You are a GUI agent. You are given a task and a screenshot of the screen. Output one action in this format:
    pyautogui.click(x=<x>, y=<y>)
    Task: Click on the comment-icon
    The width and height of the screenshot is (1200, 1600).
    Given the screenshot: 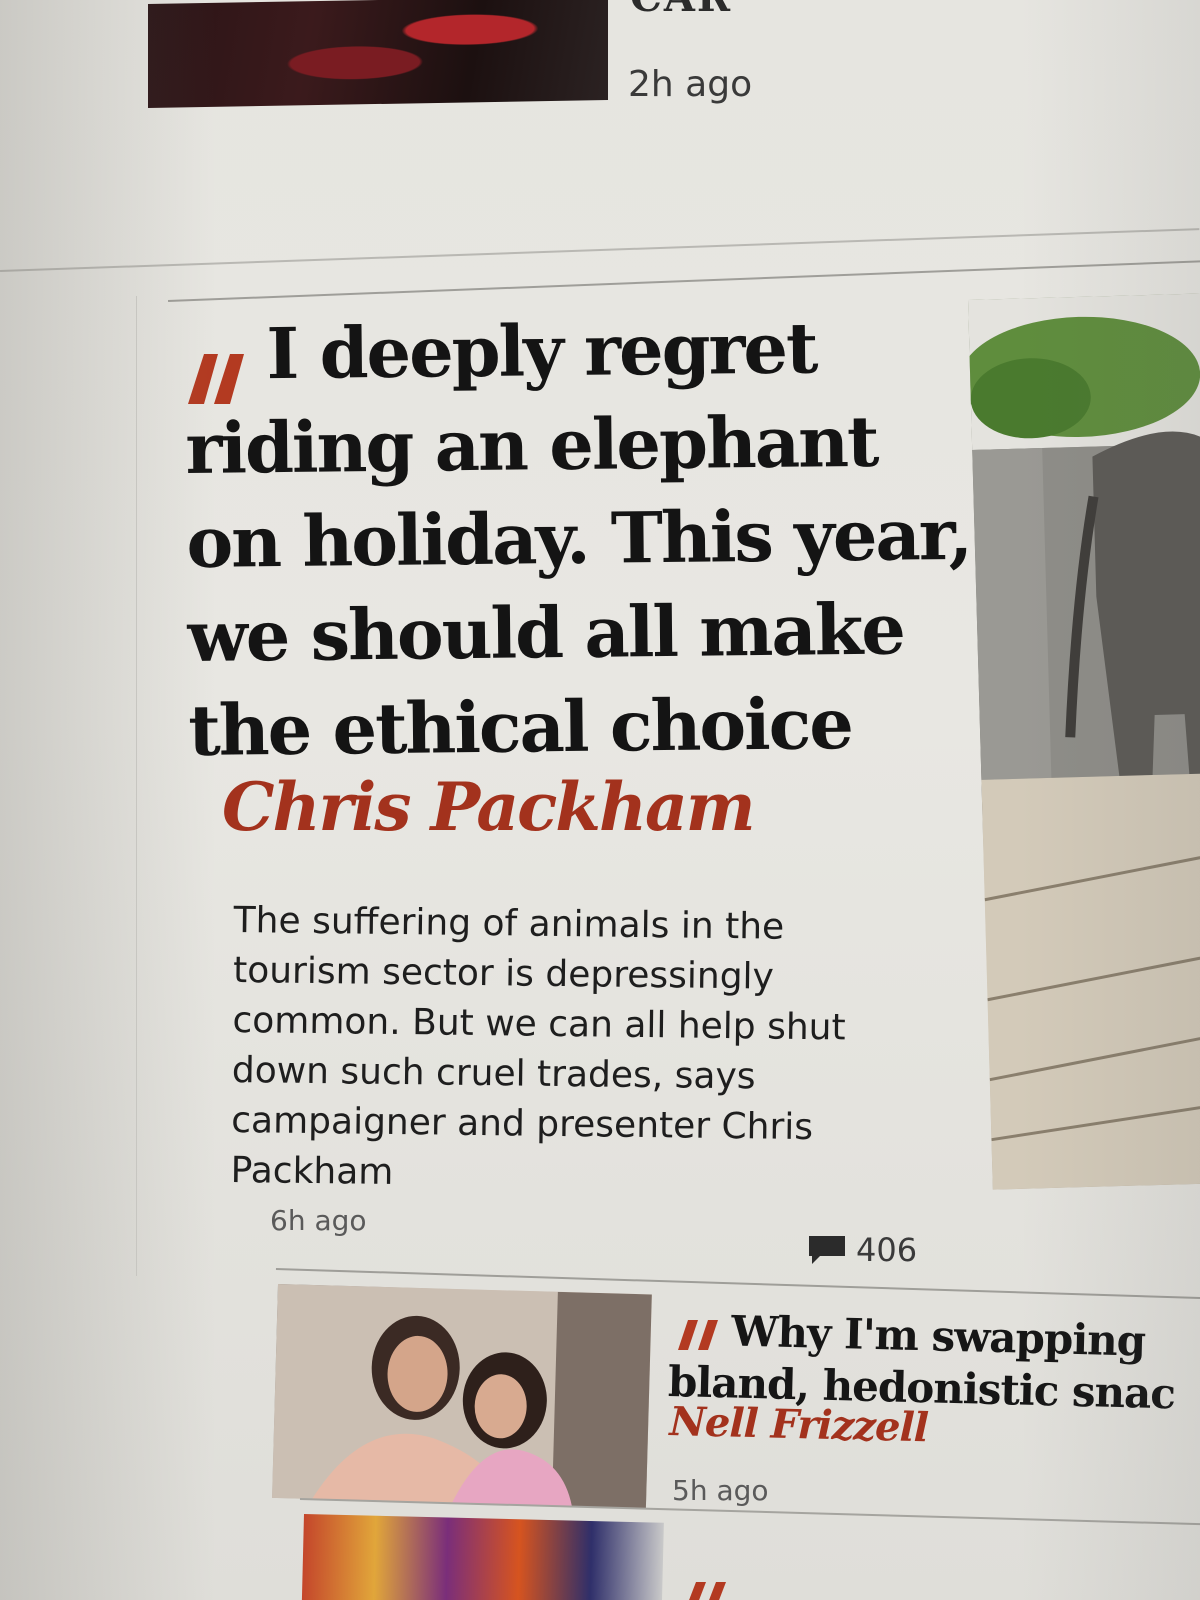 What is the action you would take?
    pyautogui.click(x=827, y=1250)
    